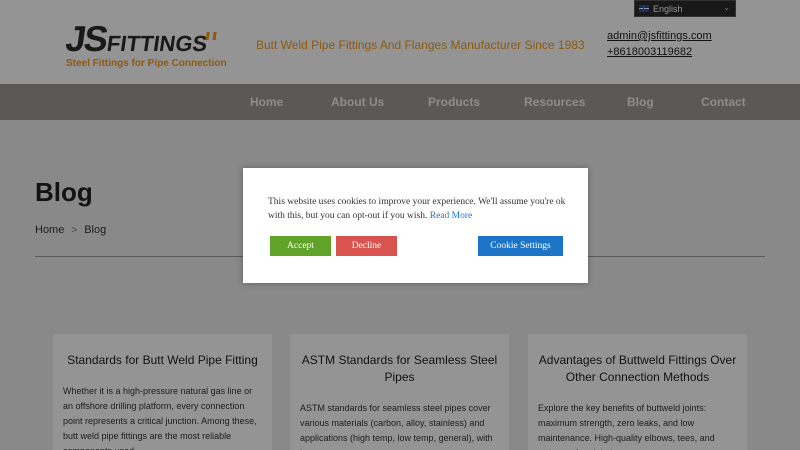  I want to click on read-more-link: Read More, so click(451, 216).